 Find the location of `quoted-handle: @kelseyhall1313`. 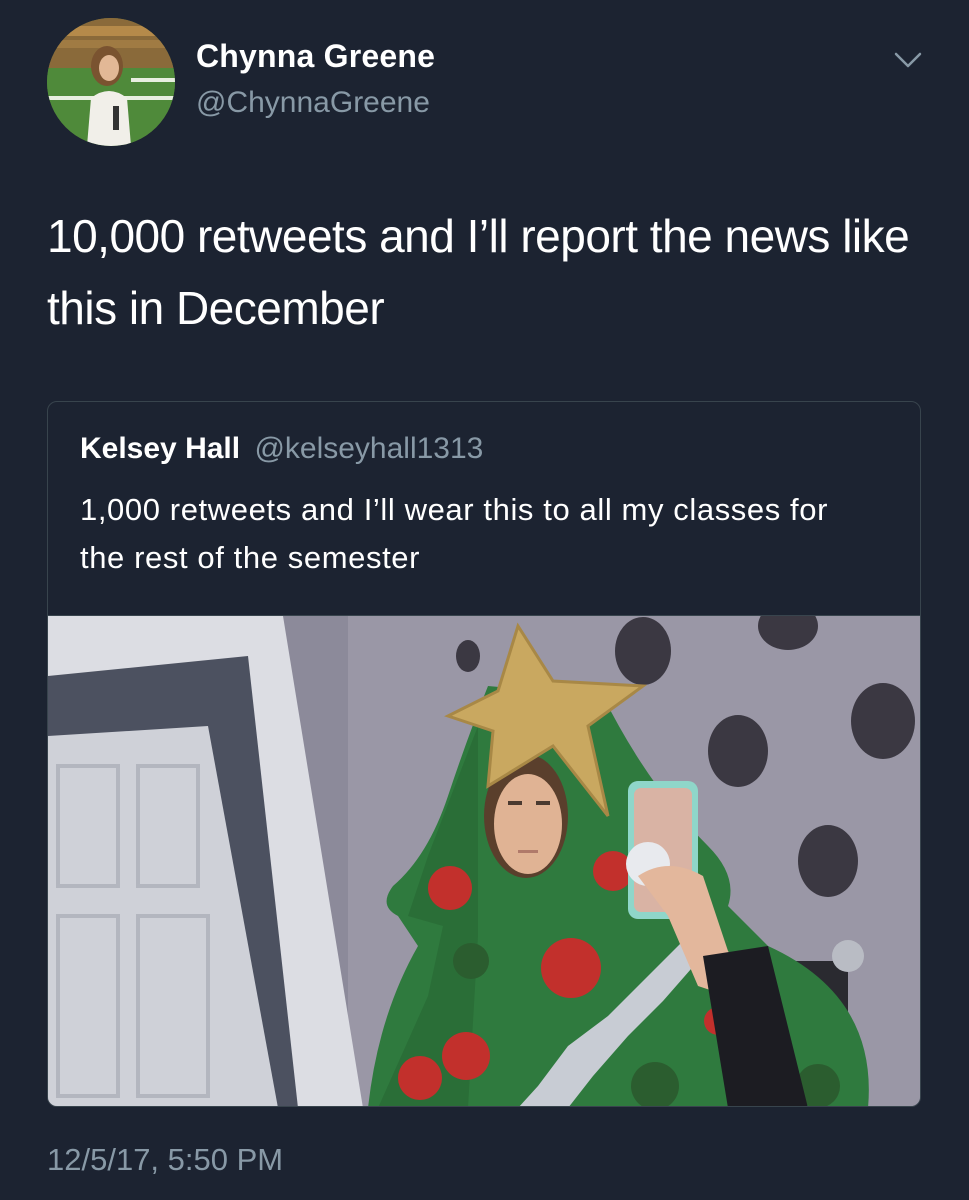

quoted-handle: @kelseyhall1313 is located at coordinates (369, 448).